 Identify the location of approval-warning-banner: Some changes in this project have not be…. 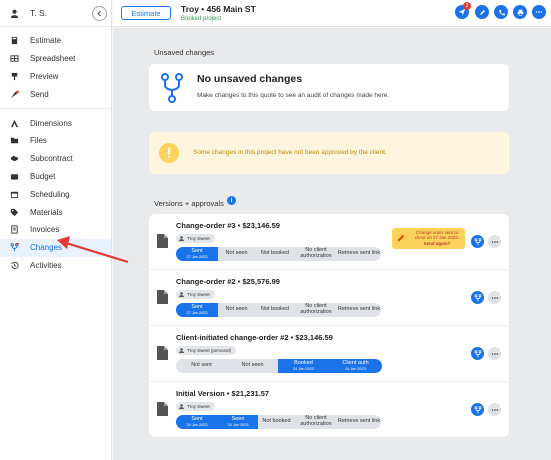
(329, 153).